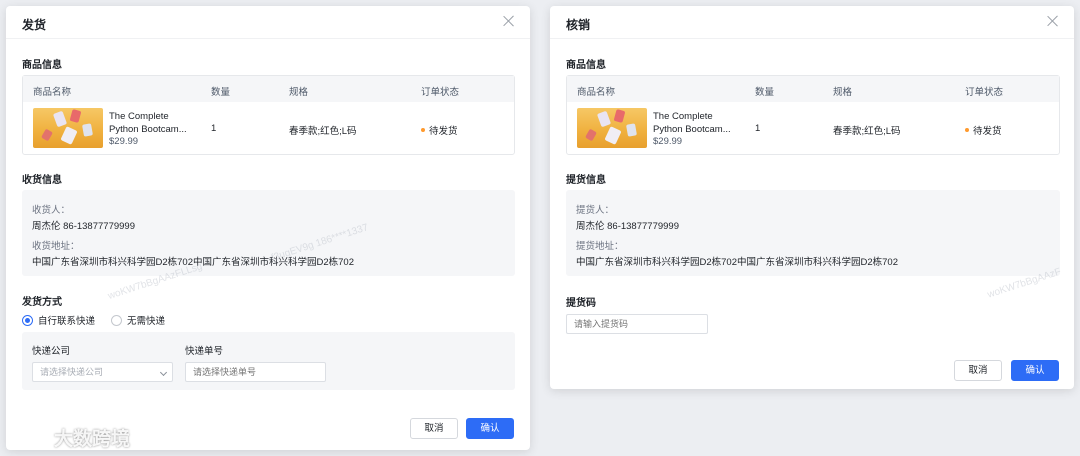 The image size is (1080, 456). I want to click on chevron-down-icon, so click(163, 372).